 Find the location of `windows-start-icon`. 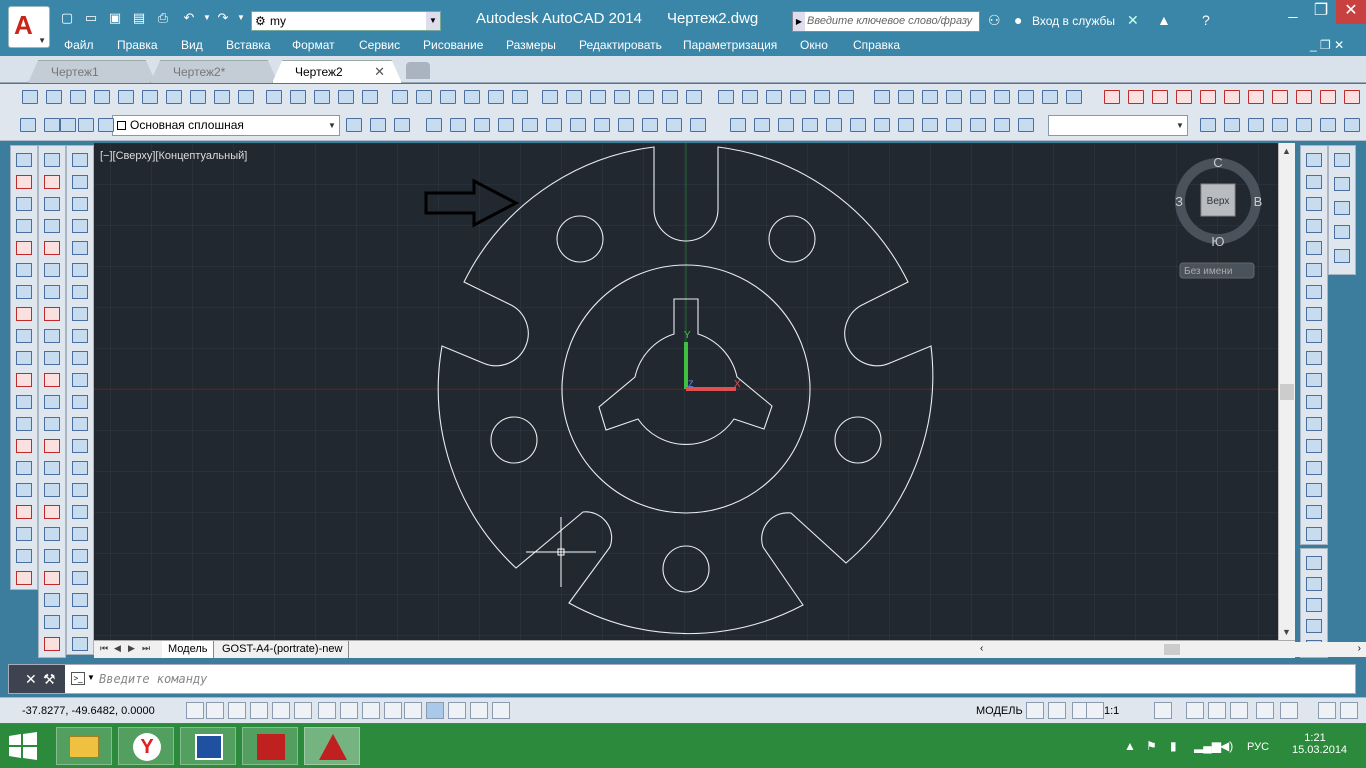

windows-start-icon is located at coordinates (23, 746).